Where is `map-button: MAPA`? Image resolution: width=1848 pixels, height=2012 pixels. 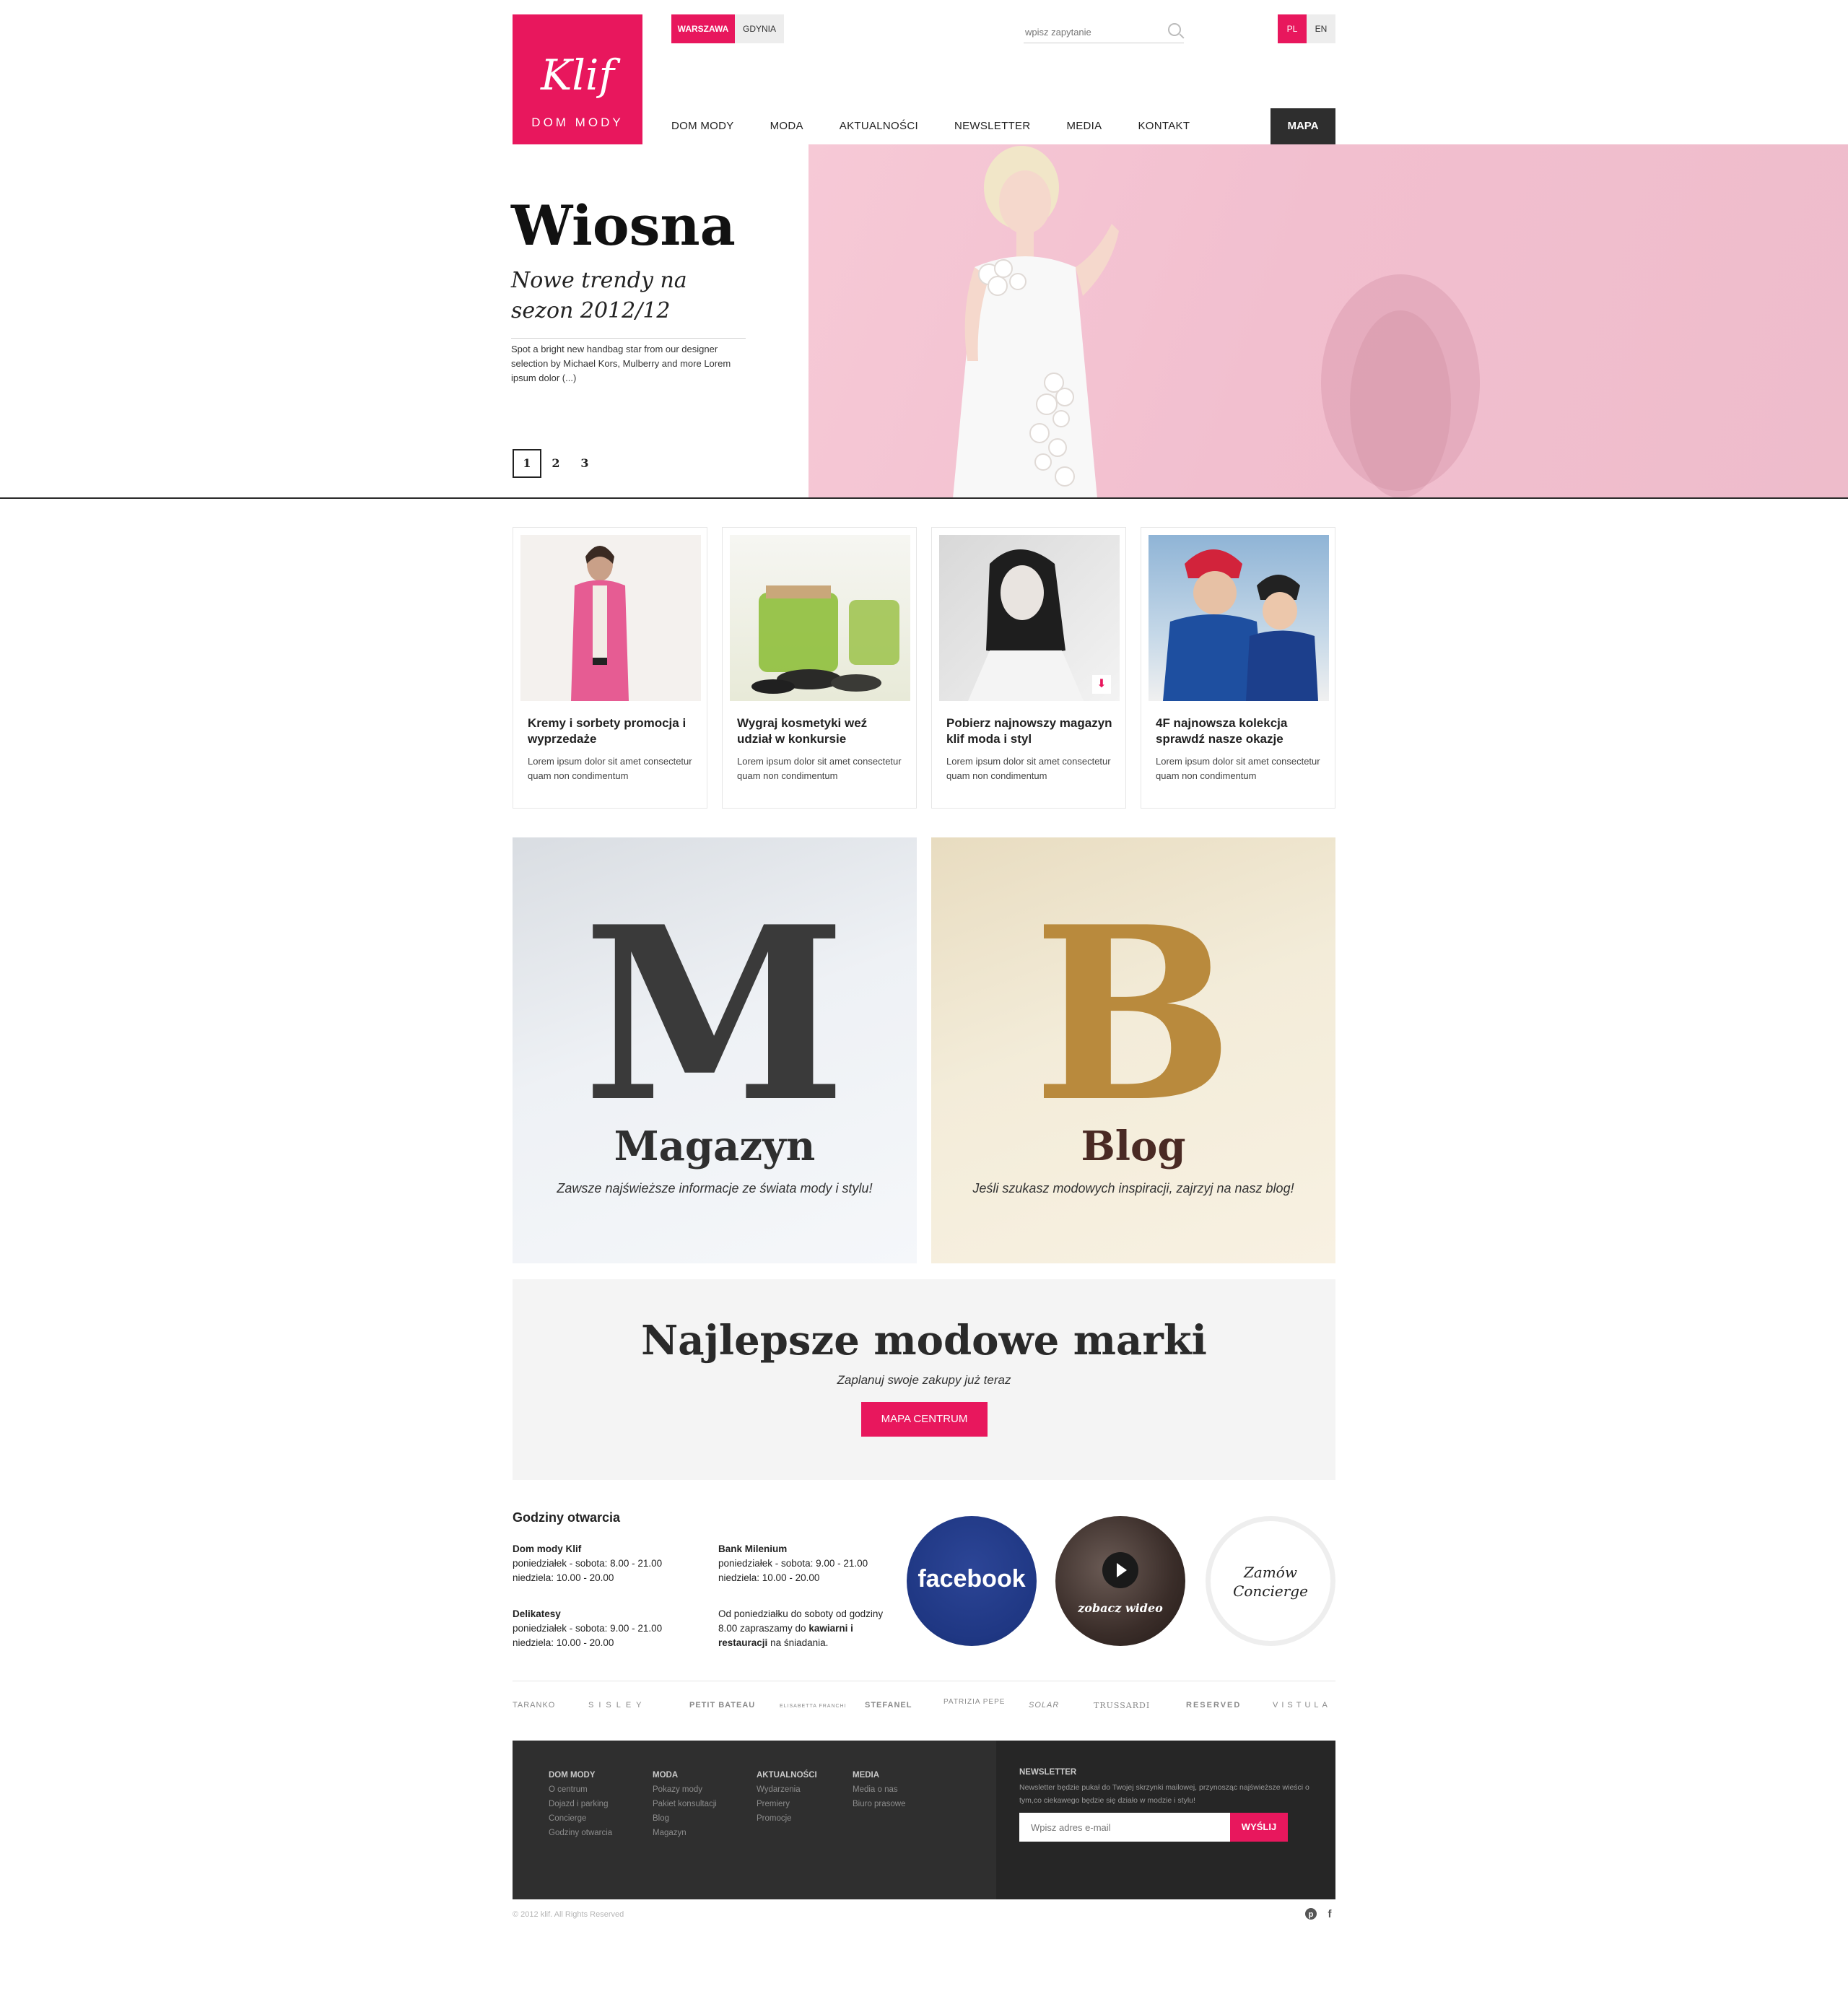 map-button: MAPA is located at coordinates (1302, 126).